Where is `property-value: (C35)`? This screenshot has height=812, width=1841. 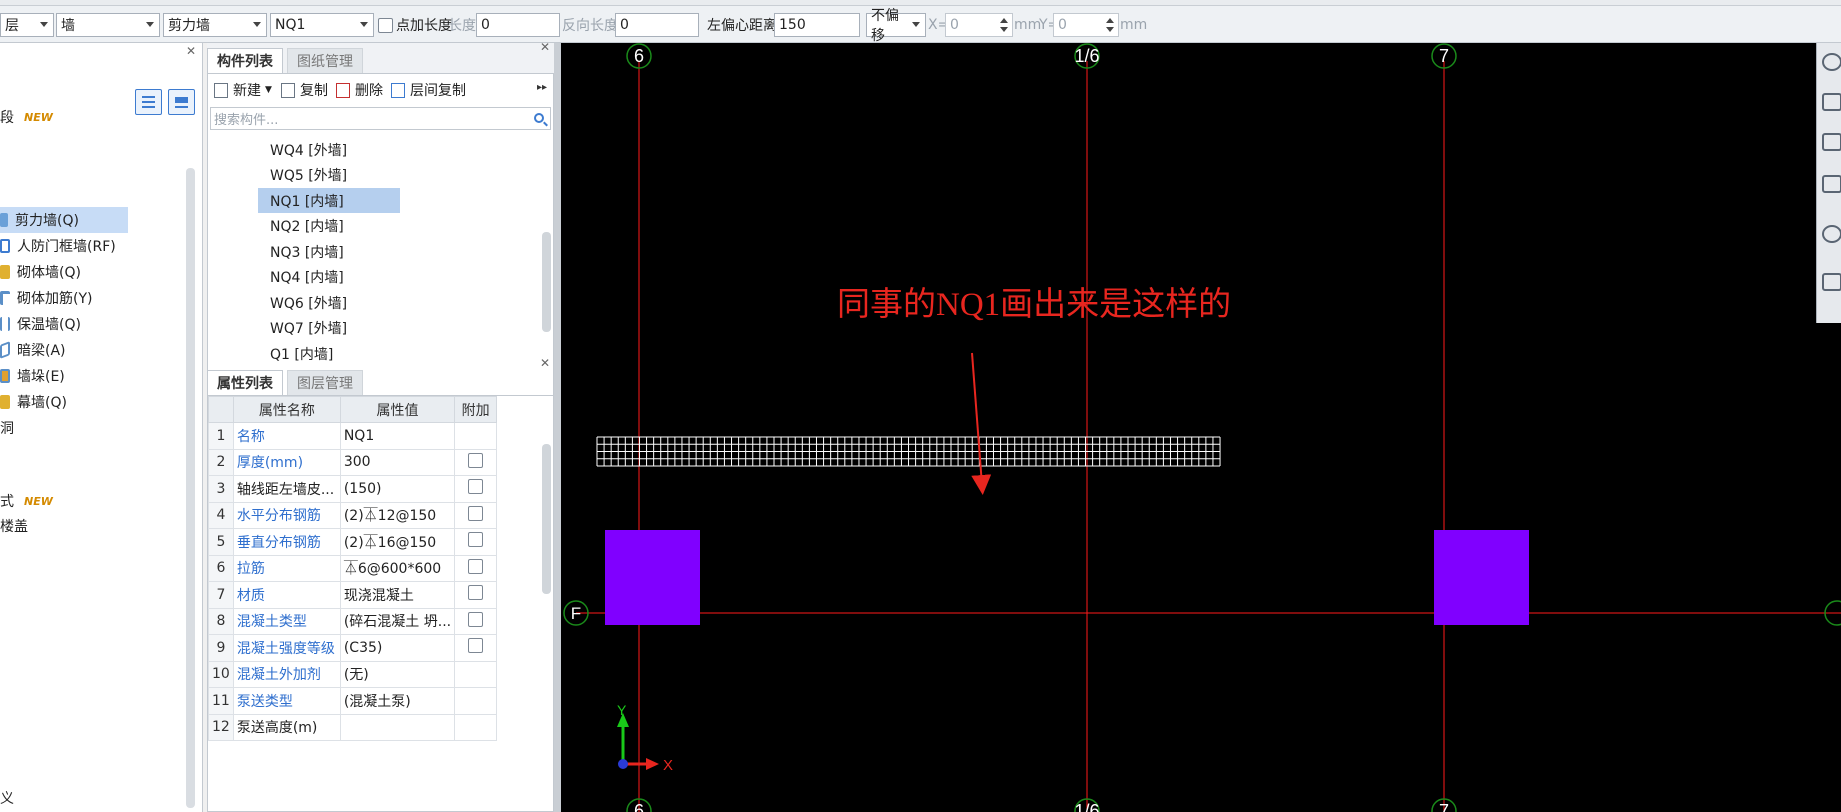
property-value: (C35) is located at coordinates (397, 648).